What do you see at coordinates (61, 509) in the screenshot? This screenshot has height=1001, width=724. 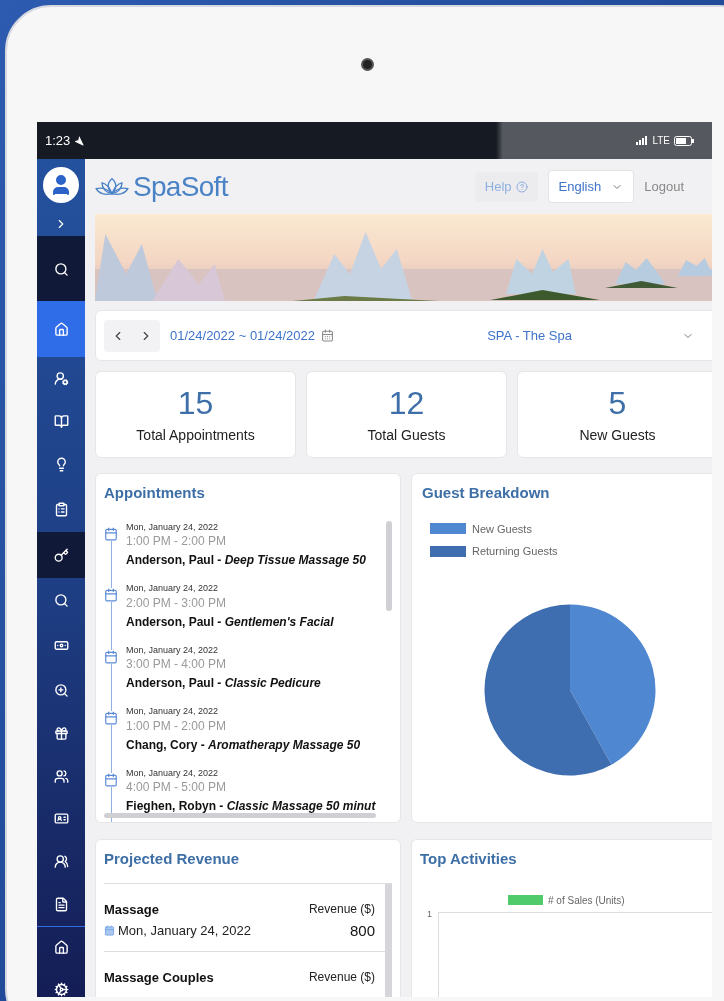 I see `clipboard-icon` at bounding box center [61, 509].